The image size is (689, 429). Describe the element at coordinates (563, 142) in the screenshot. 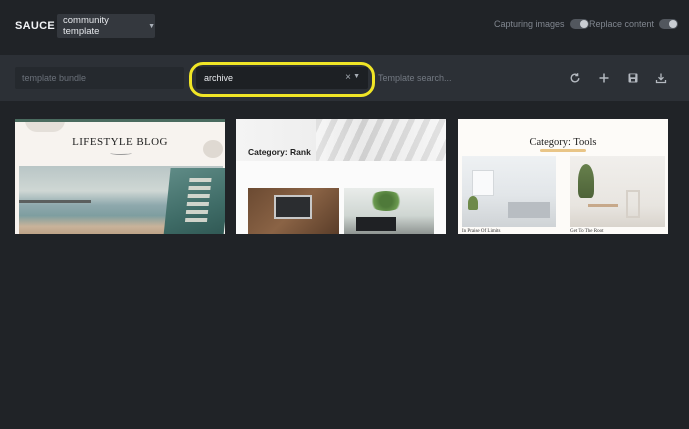

I see `card-title: Category: Tools` at that location.